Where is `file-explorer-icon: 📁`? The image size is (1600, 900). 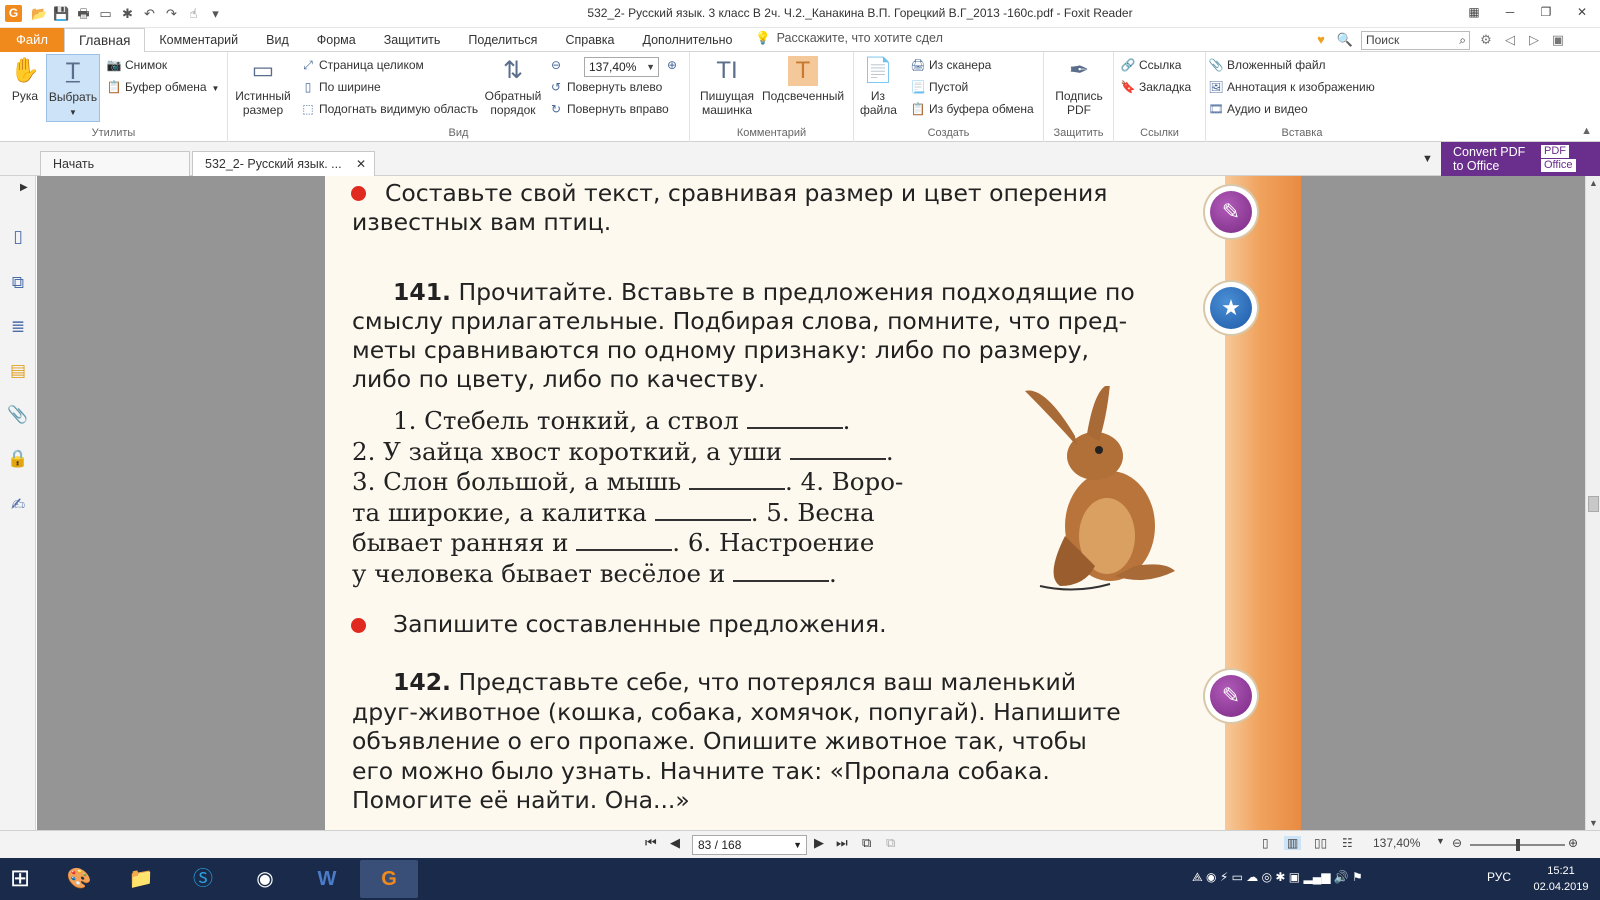 file-explorer-icon: 📁 is located at coordinates (141, 879).